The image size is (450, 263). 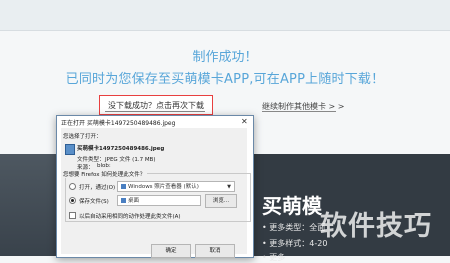 I want to click on open-with-select: Windows 照片查看器 (默认) ▼, so click(x=176, y=186).